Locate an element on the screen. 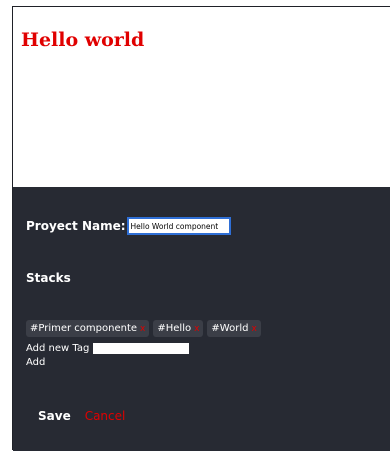 Image resolution: width=390 pixels, height=451 pixels. add-tag-row: Add new Tag is located at coordinates (108, 348).